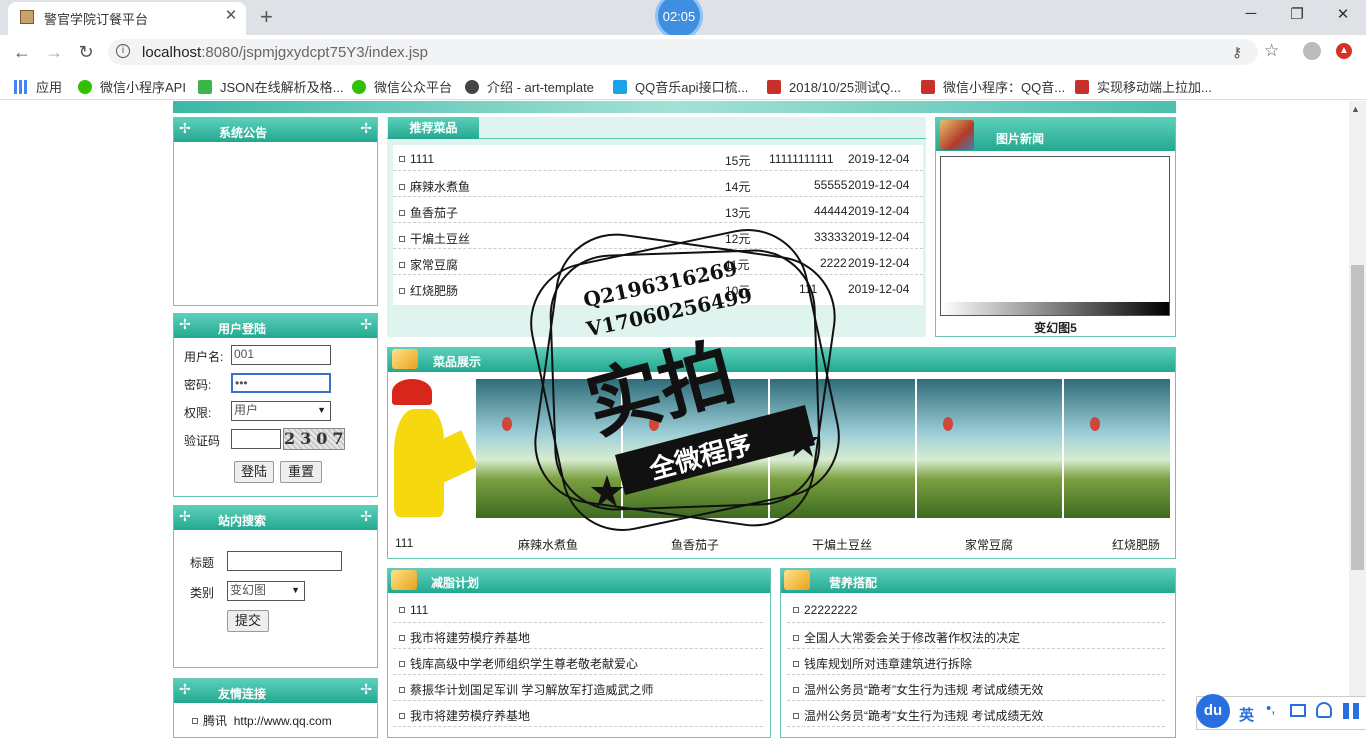 This screenshot has width=1366, height=738. I want to click on bookmark-item: 微信公众平台, so click(402, 86).